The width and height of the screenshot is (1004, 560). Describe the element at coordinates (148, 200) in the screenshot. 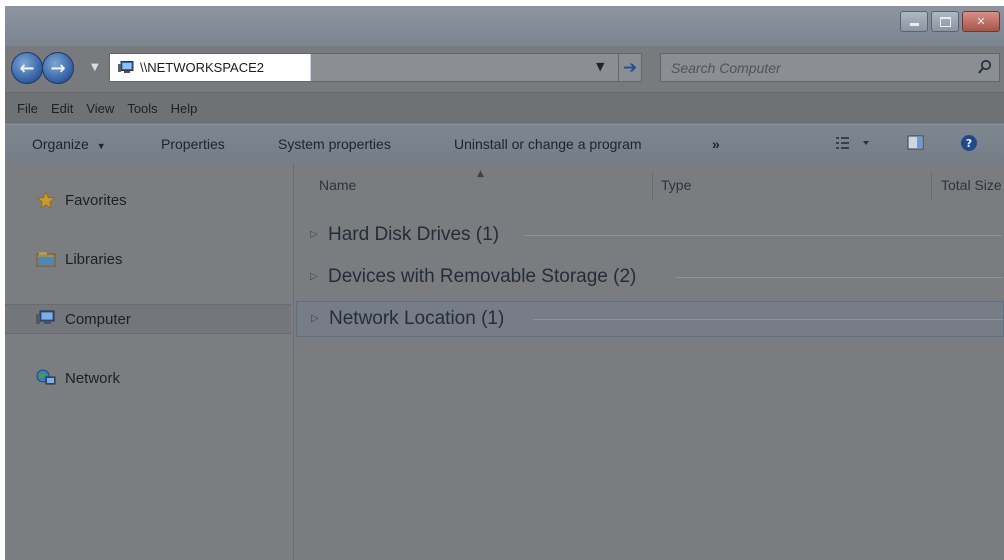

I see `sidebar-item-favorites: Favorites` at that location.